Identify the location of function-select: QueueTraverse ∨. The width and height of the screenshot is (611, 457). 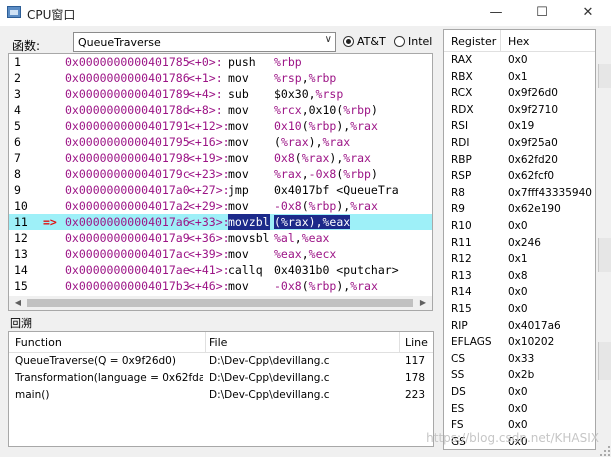
(204, 42).